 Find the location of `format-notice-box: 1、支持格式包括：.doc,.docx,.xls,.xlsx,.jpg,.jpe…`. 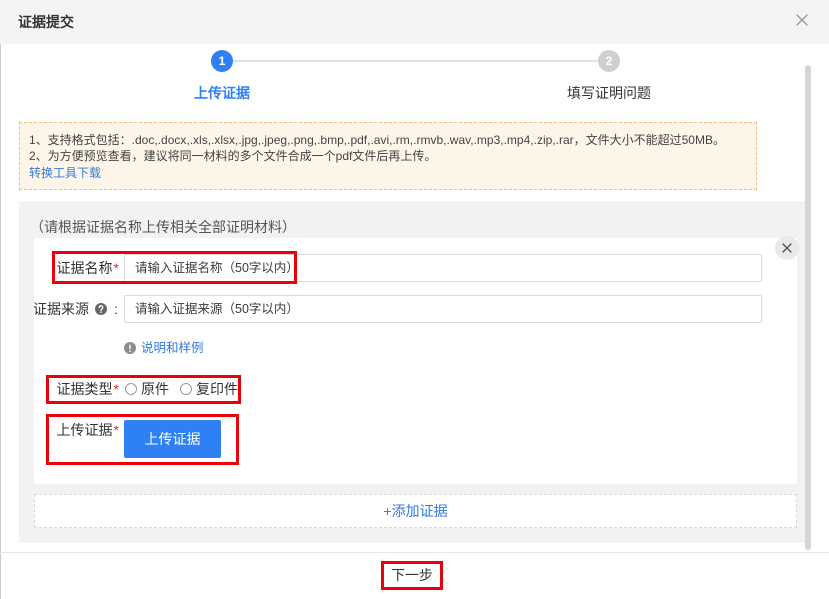

format-notice-box: 1、支持格式包括：.doc,.docx,.xls,.xlsx,.jpg,.jpe… is located at coordinates (388, 156).